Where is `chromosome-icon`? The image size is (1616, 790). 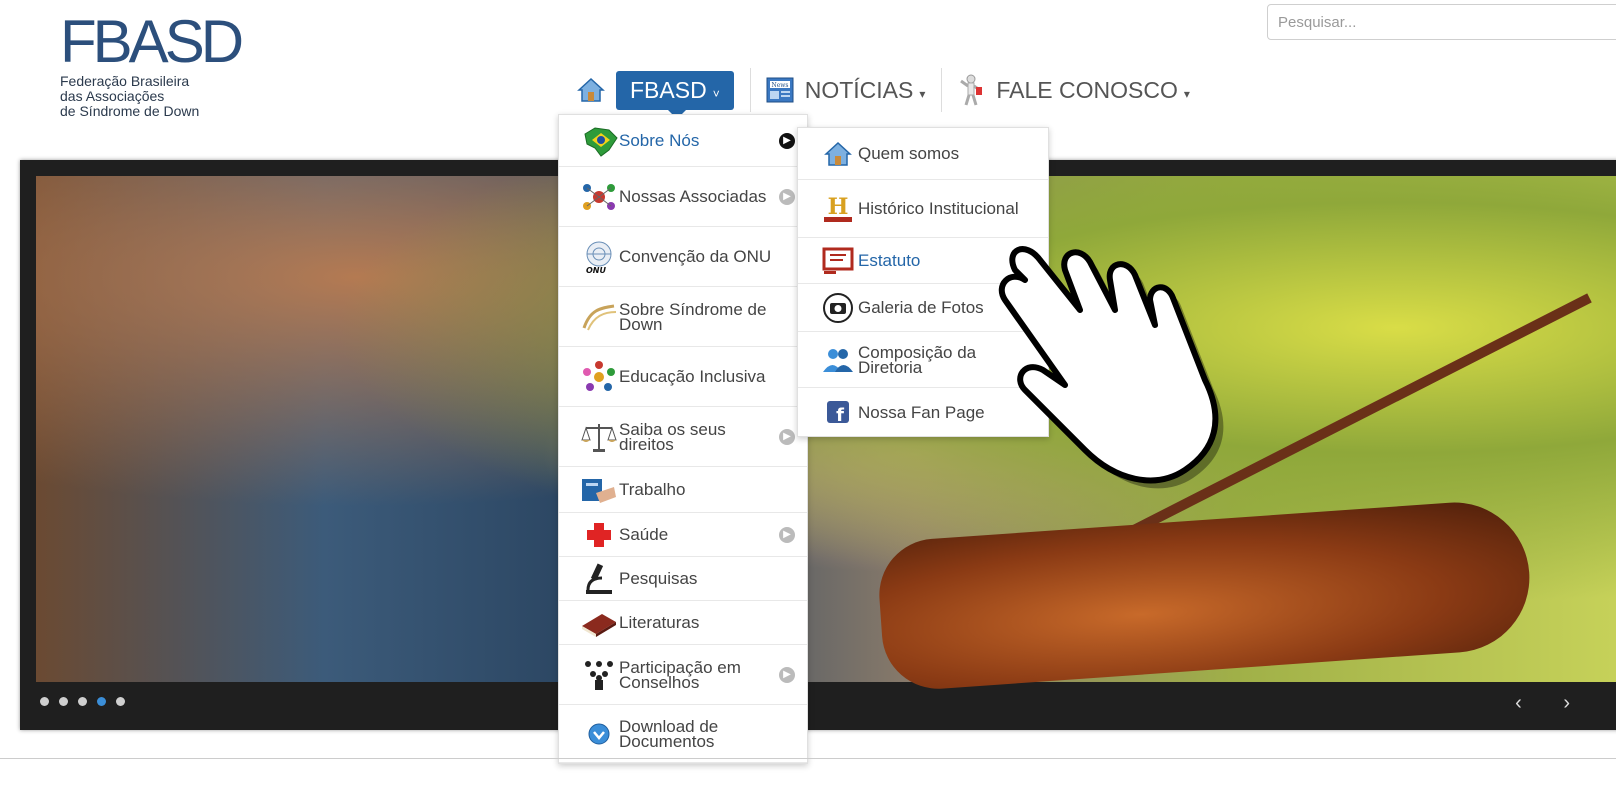
chromosome-icon is located at coordinates (599, 317).